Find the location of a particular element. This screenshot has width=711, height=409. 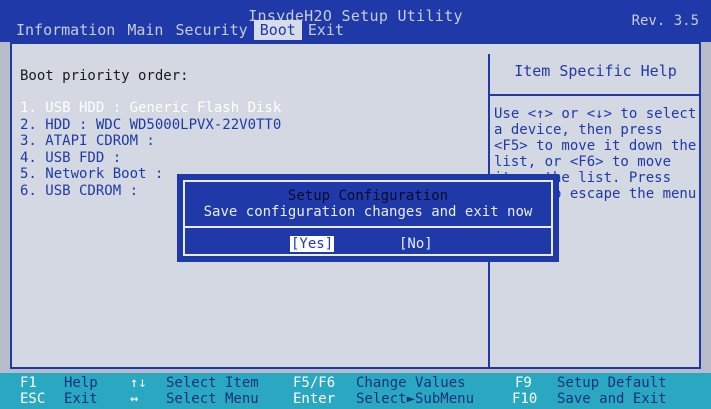

yes-button: [Yes] is located at coordinates (312, 244).